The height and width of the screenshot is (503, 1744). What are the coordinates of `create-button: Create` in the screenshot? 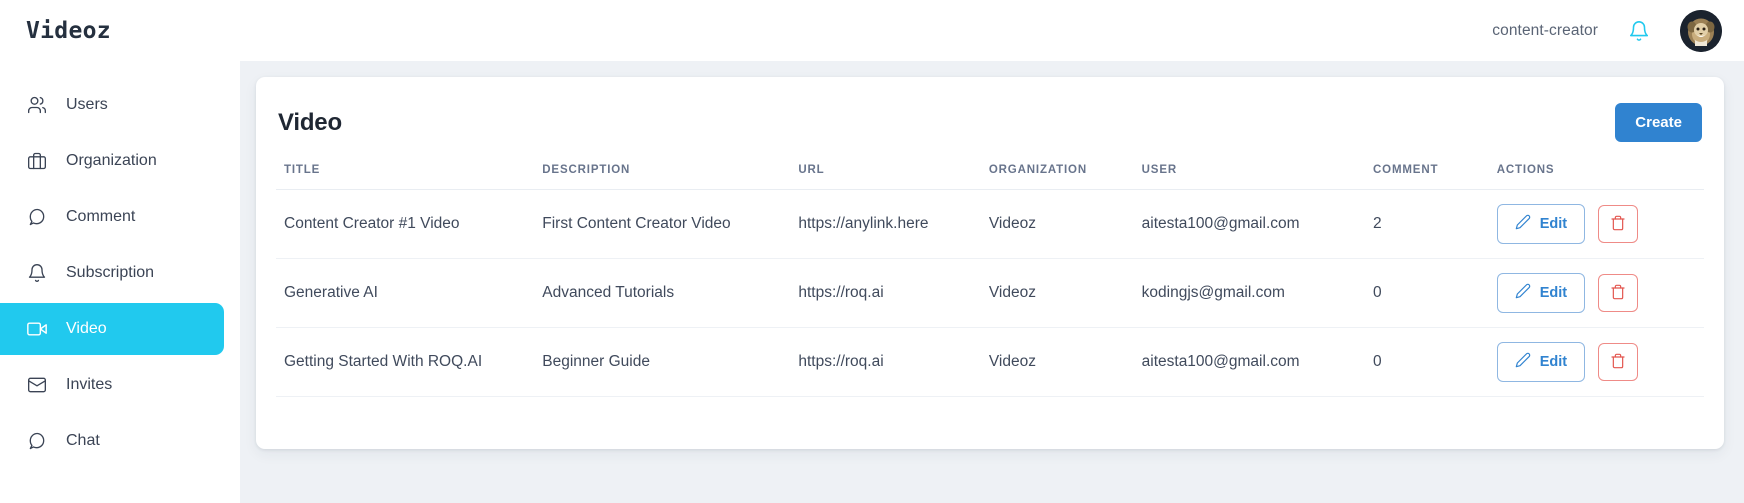 It's located at (1658, 122).